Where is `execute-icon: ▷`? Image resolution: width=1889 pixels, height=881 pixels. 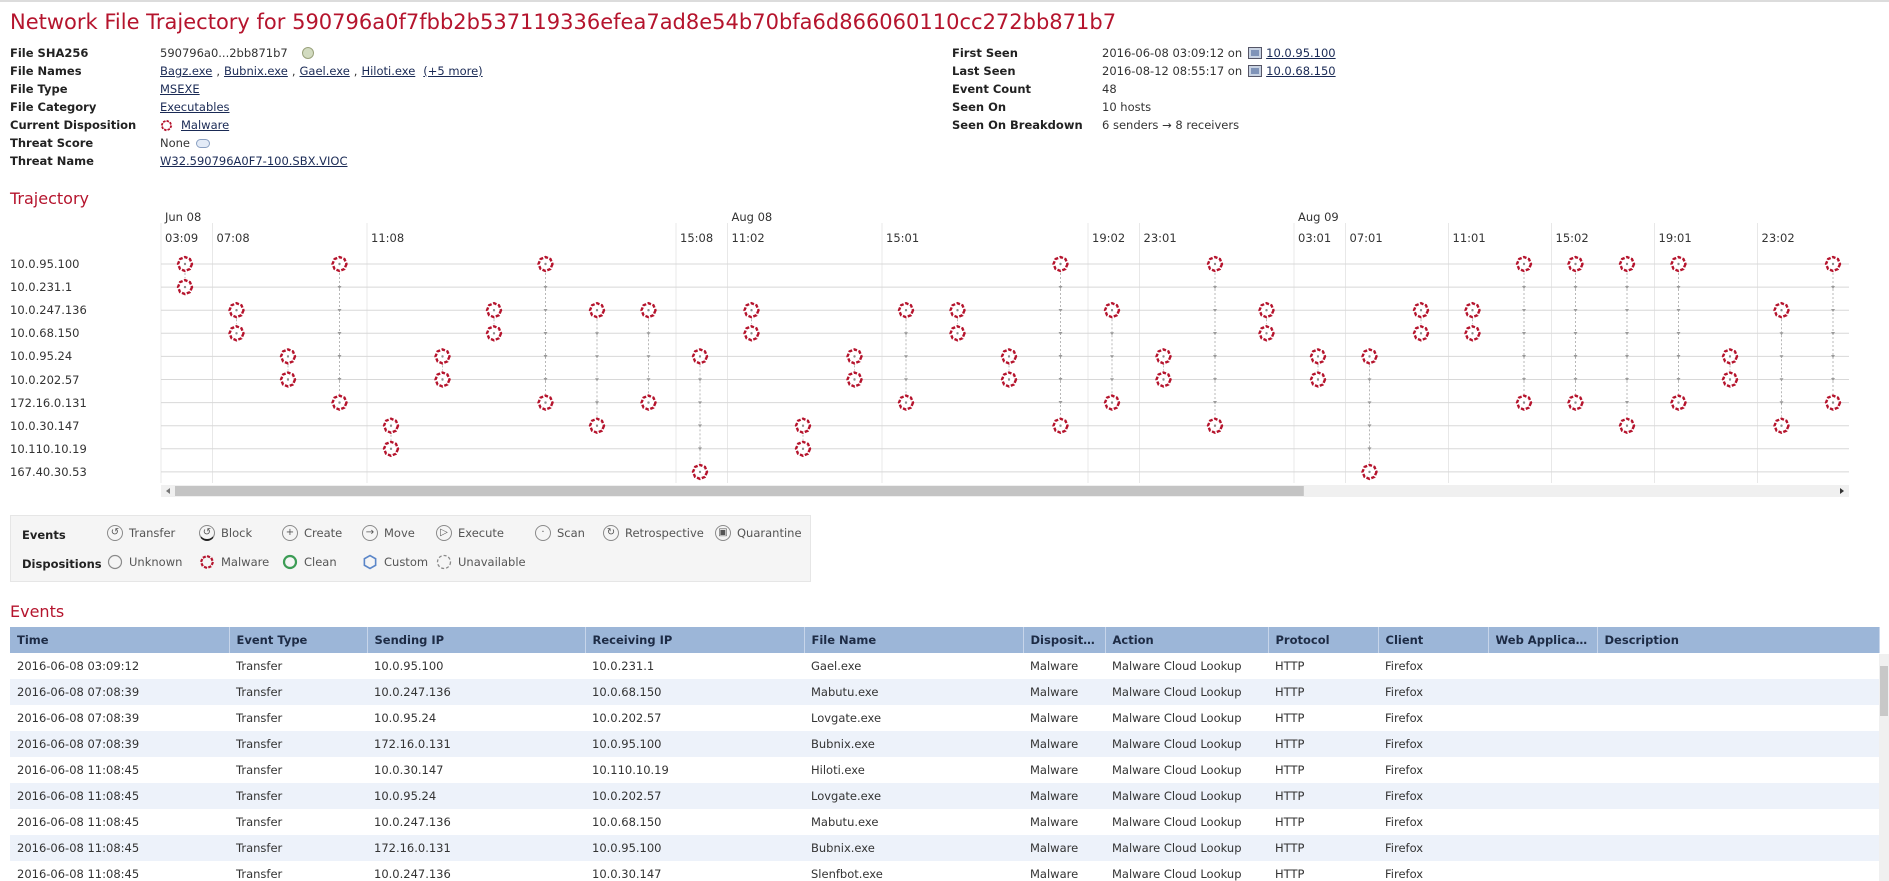 execute-icon: ▷ is located at coordinates (444, 533).